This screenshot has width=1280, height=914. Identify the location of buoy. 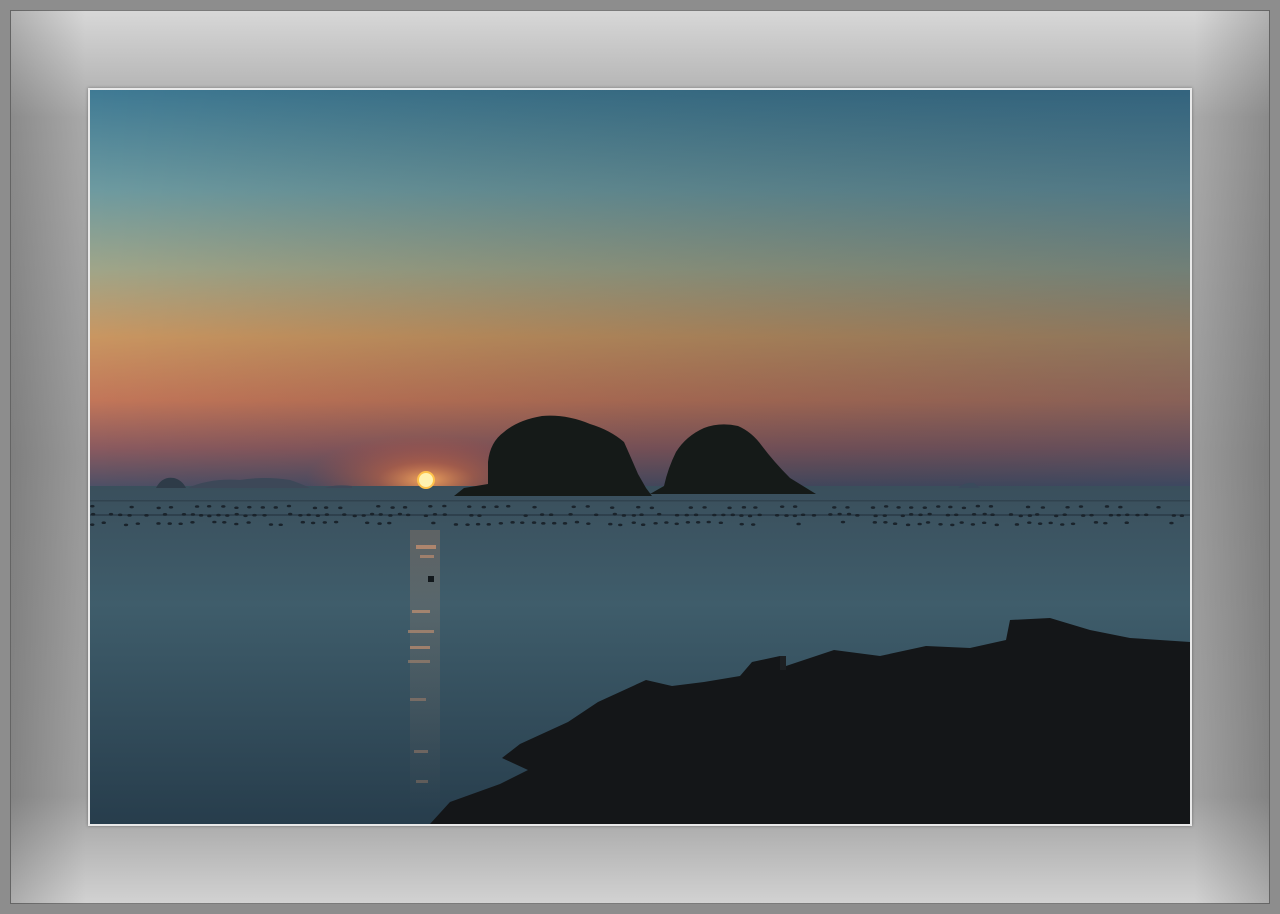
(431, 579).